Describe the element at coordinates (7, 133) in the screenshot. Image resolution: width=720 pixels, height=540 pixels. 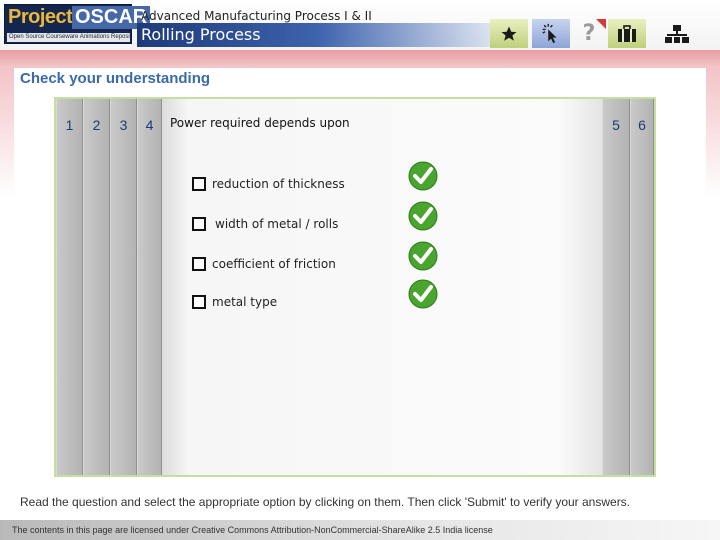
I see `left-side-gradient` at that location.